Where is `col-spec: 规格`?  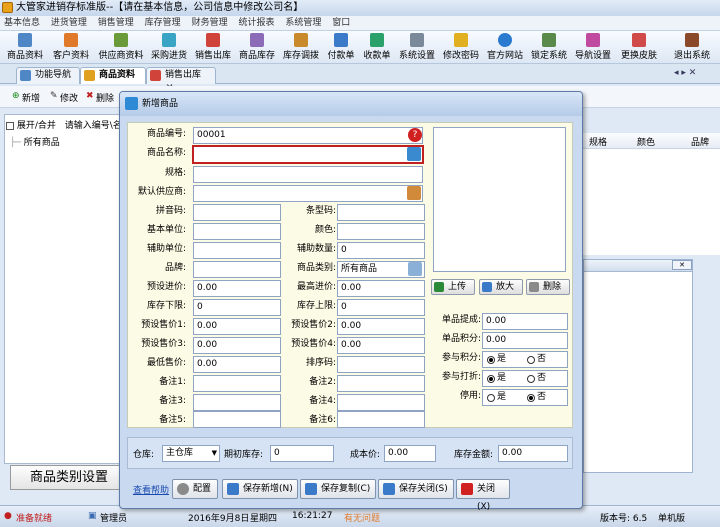
col-spec: 规格 is located at coordinates (598, 141).